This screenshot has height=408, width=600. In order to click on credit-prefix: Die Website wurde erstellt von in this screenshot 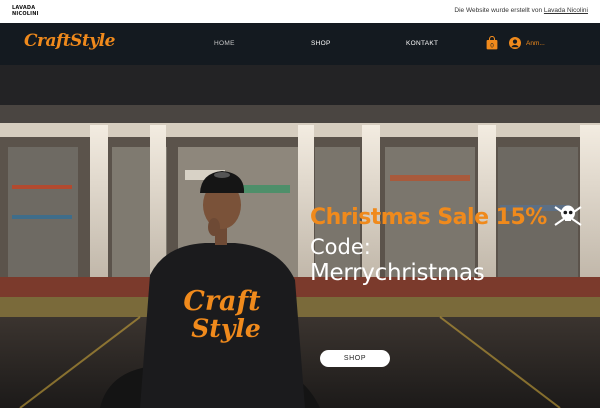, I will do `click(499, 10)`.